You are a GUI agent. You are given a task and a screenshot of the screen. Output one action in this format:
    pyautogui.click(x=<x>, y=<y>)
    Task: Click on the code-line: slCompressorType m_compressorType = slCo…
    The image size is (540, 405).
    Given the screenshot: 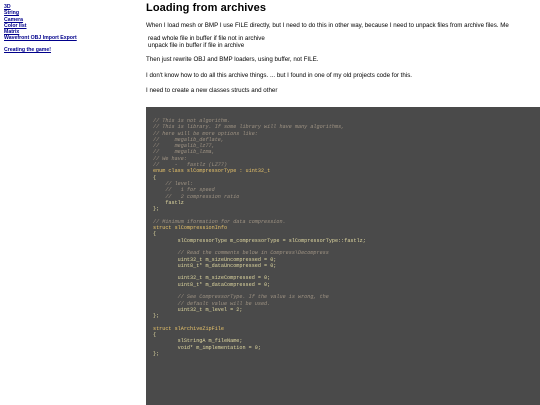 What is the action you would take?
    pyautogui.click(x=259, y=240)
    